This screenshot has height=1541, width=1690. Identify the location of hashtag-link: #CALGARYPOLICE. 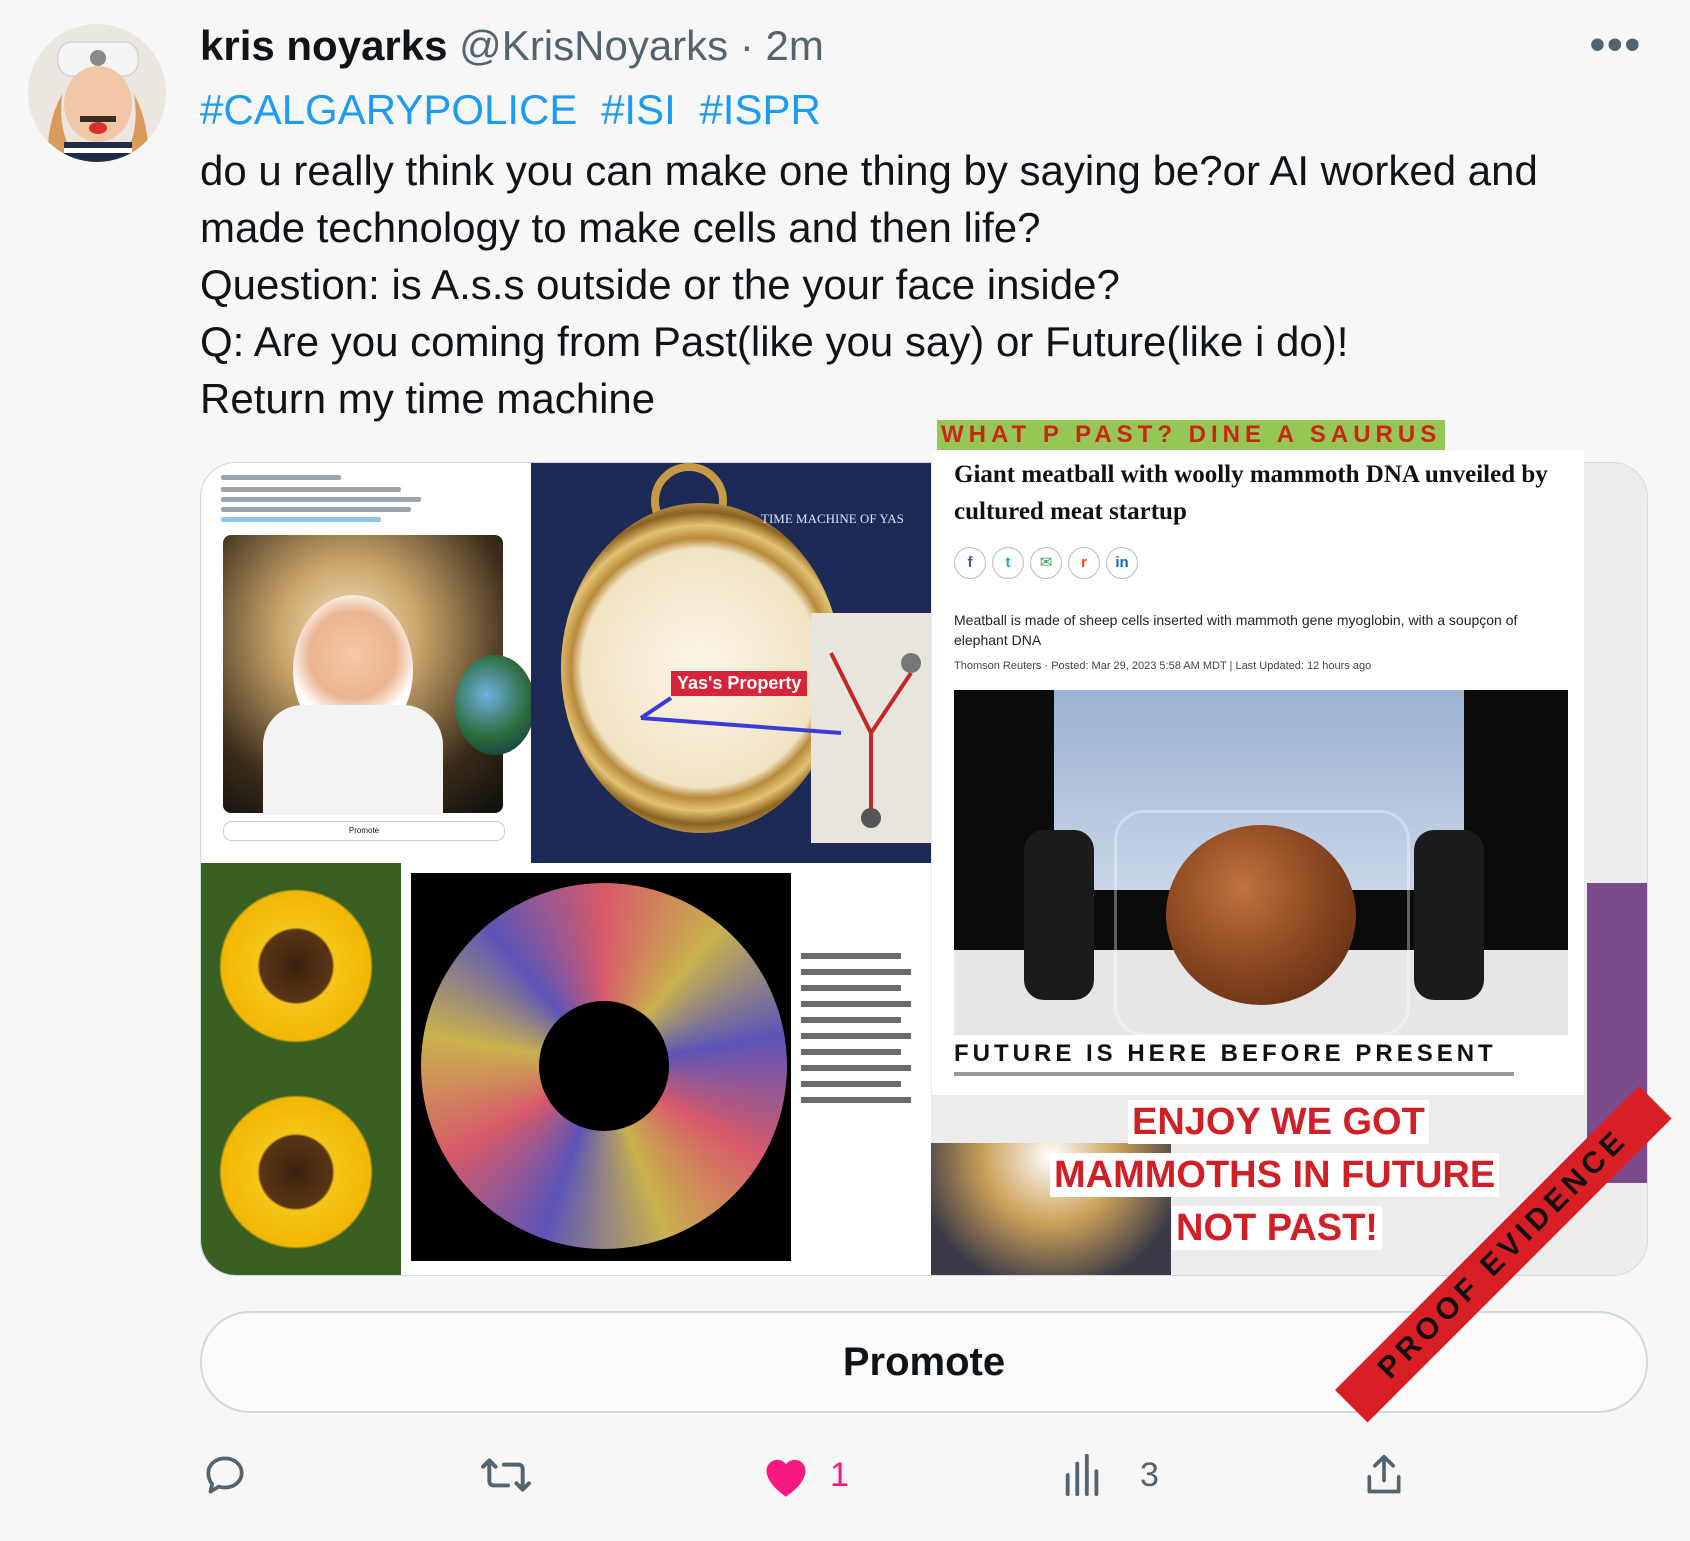
(388, 109).